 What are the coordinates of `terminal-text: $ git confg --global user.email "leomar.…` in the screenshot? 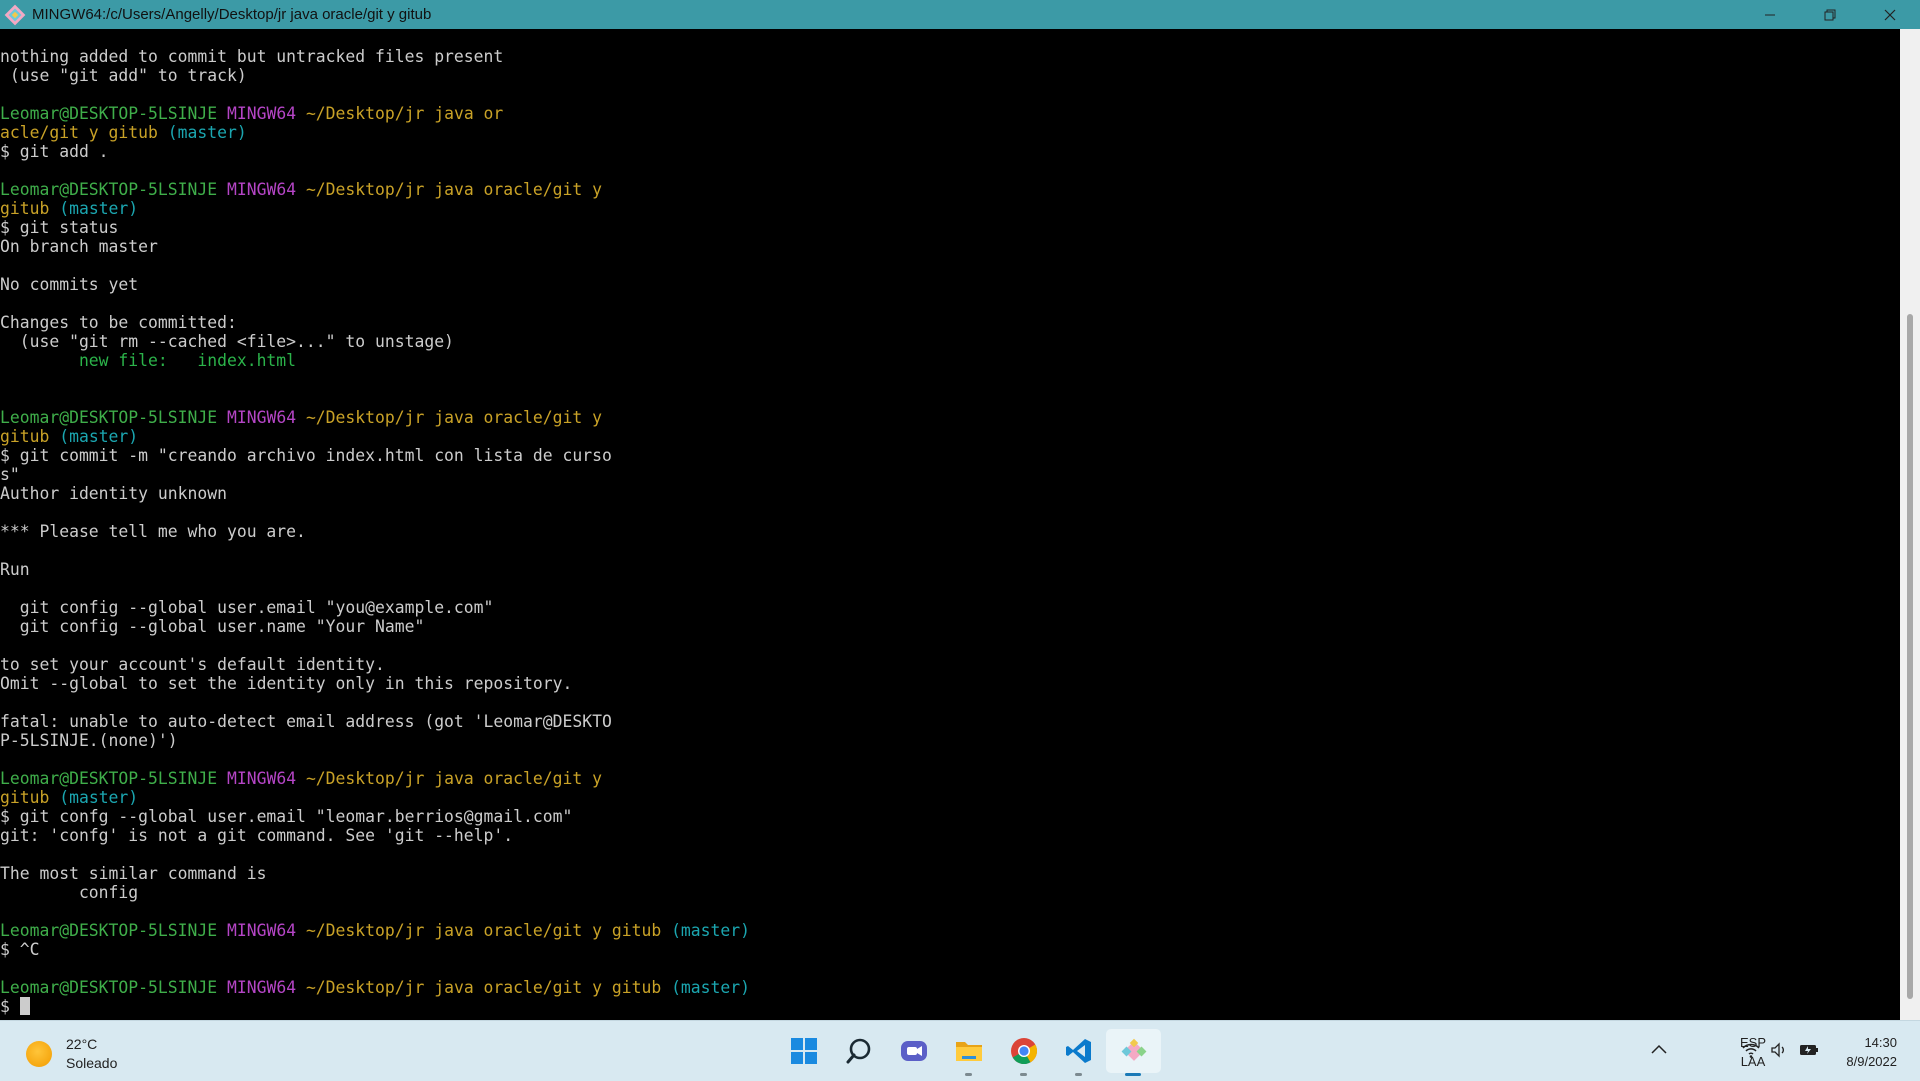 It's located at (286, 816).